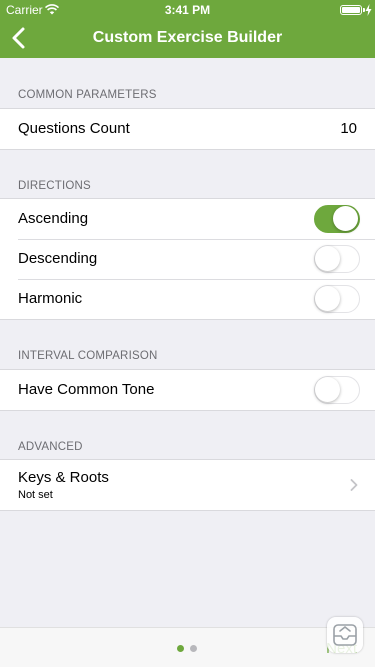  I want to click on common-tone-row: Have Common Tone, so click(187, 390).